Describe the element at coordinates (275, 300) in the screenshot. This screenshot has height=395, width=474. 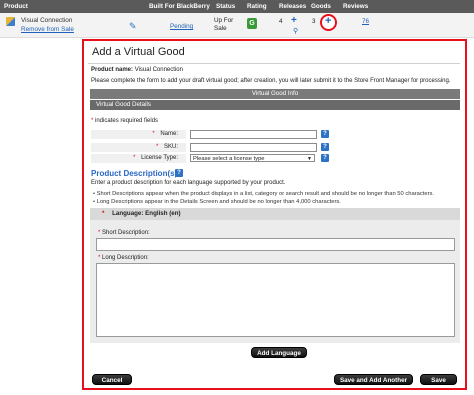
I see `long-description-textarea` at that location.